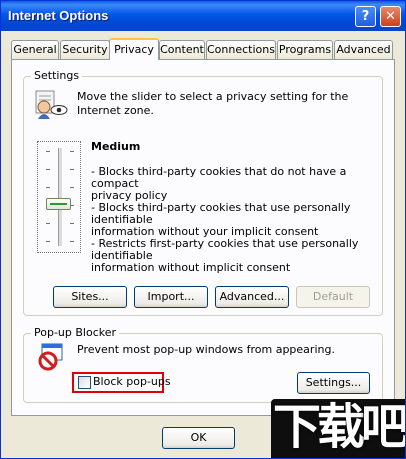 This screenshot has height=459, width=406. I want to click on tab-content: Content, so click(182, 49).